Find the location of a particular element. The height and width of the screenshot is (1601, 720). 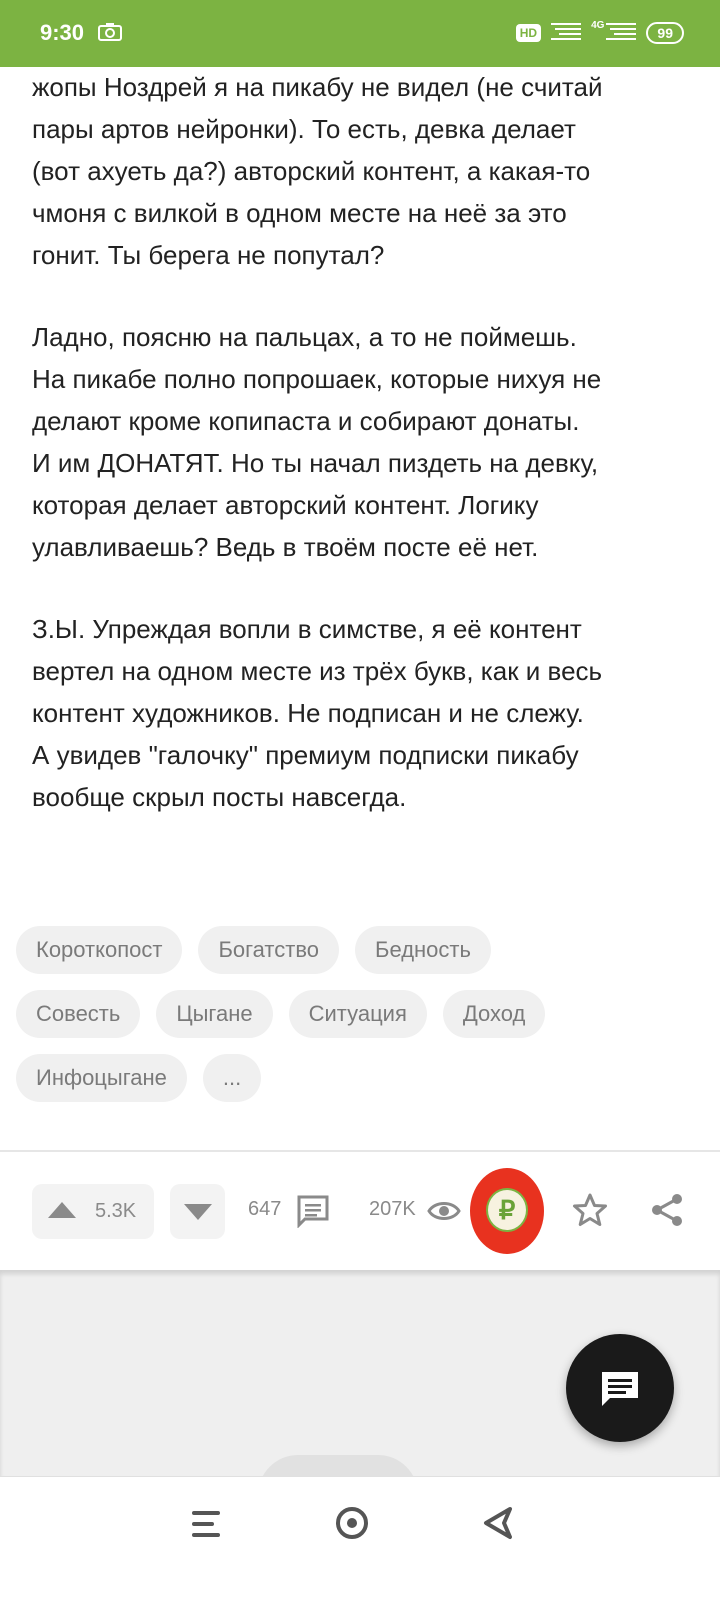

tag-chip: Доход is located at coordinates (494, 1014).